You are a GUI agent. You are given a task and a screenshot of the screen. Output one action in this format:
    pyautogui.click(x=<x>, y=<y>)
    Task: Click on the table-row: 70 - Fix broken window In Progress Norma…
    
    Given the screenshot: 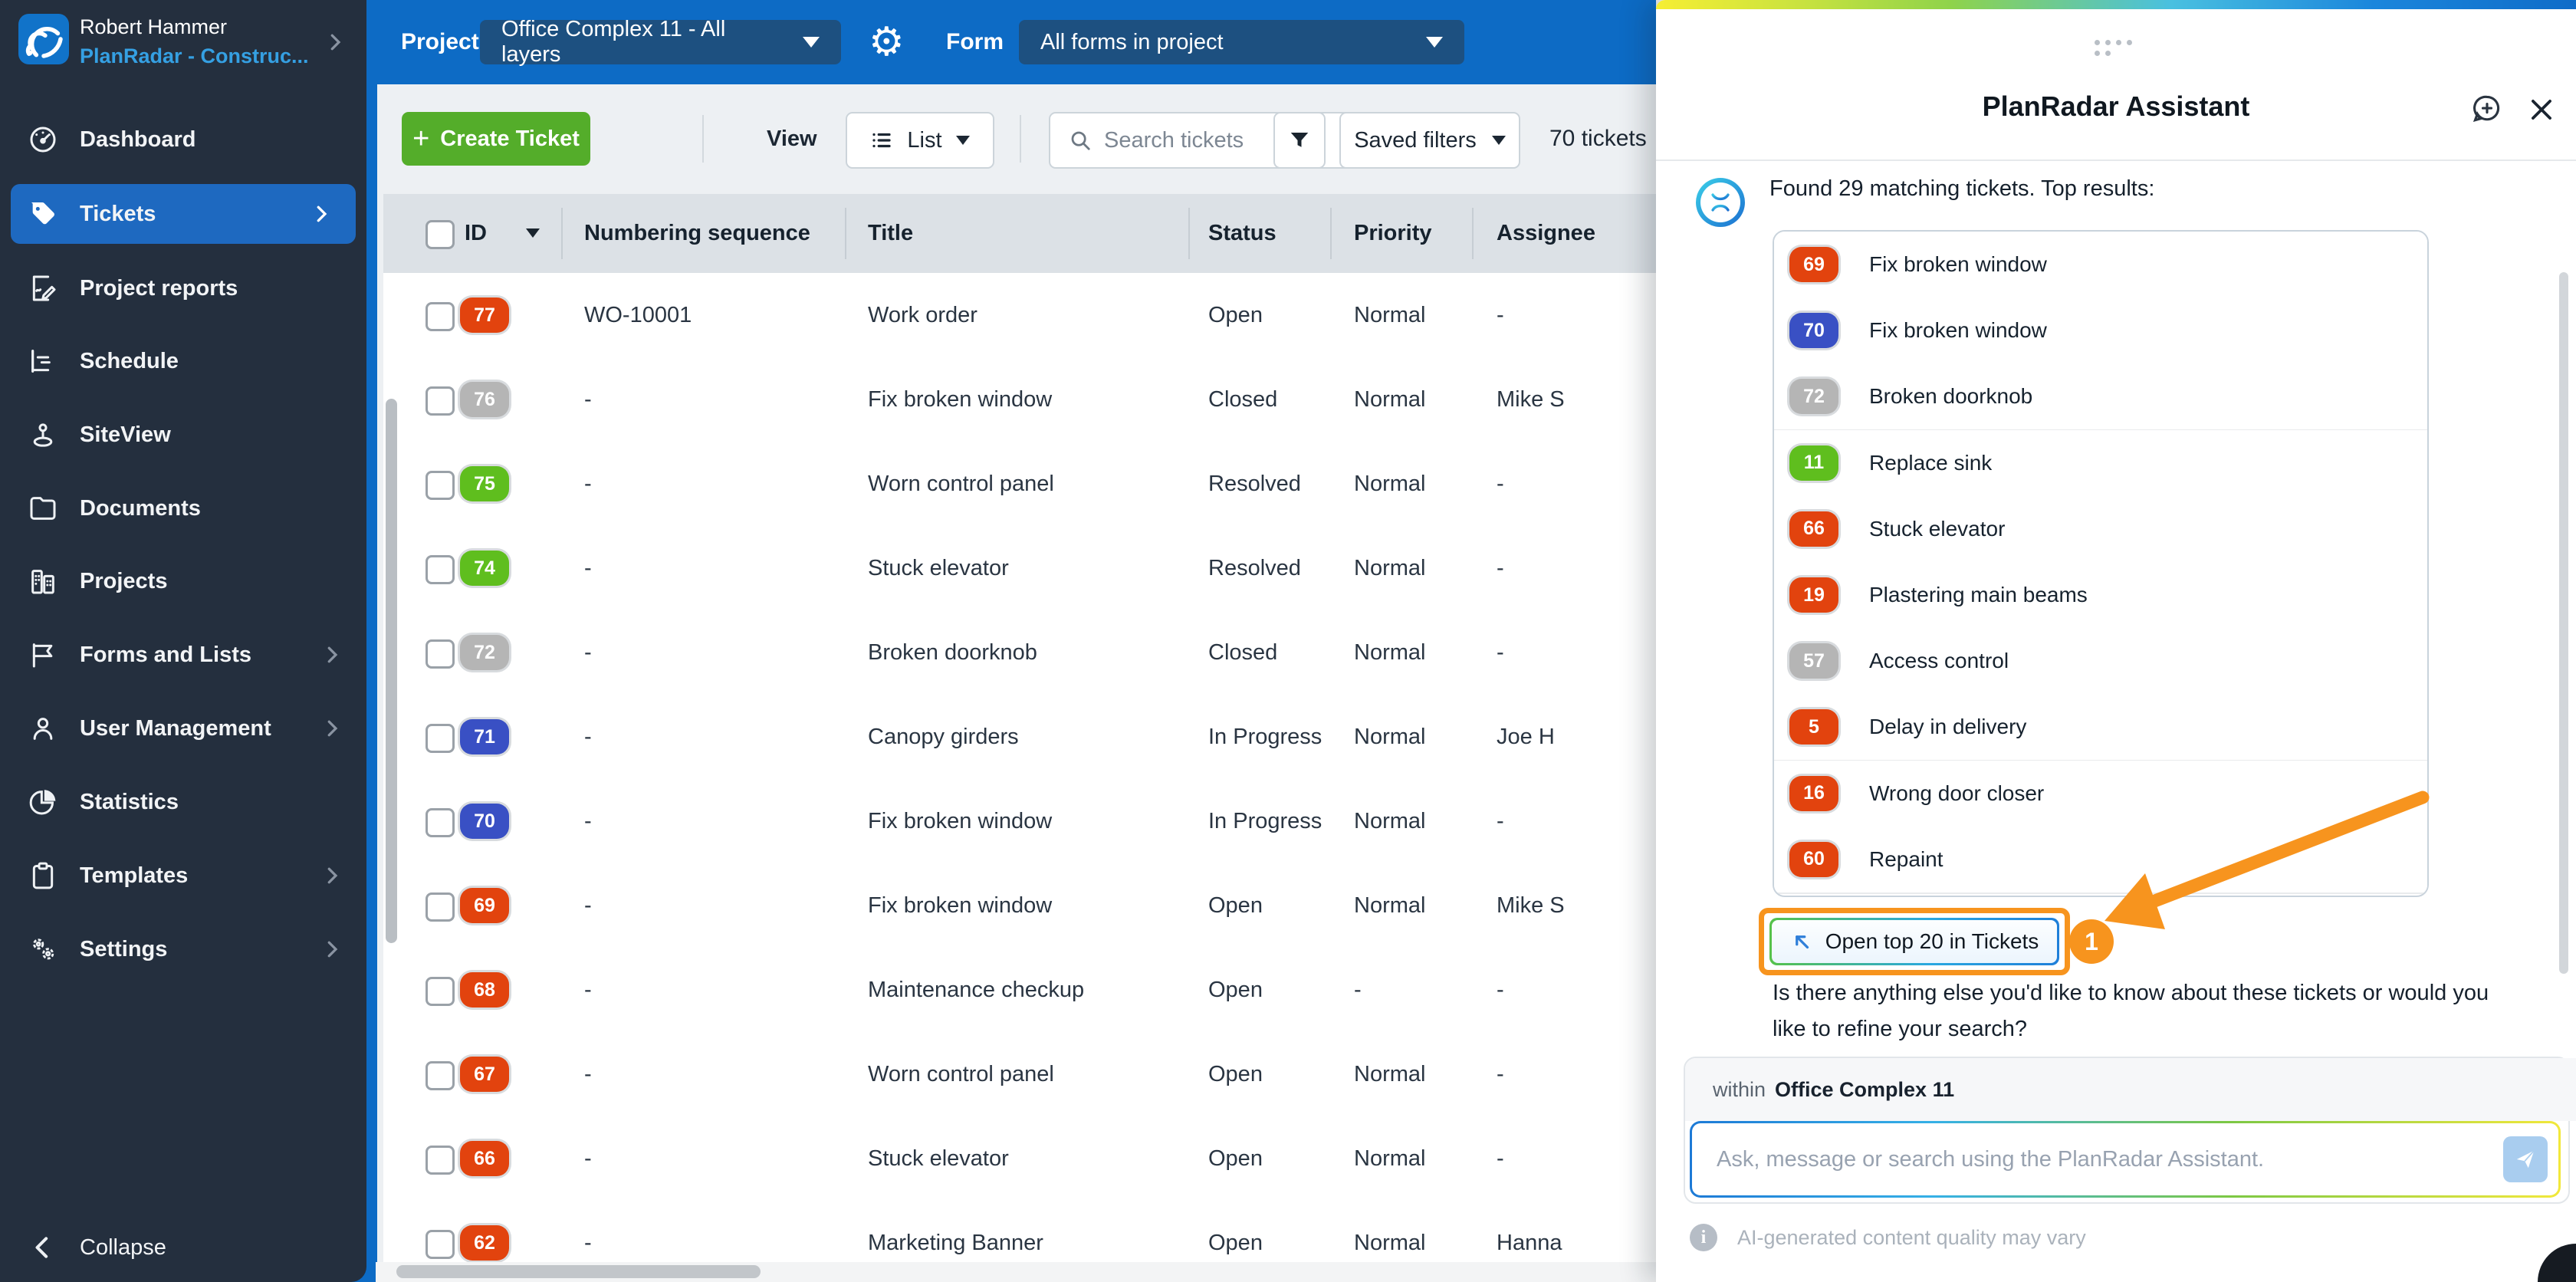 What is the action you would take?
    pyautogui.click(x=1020, y=822)
    